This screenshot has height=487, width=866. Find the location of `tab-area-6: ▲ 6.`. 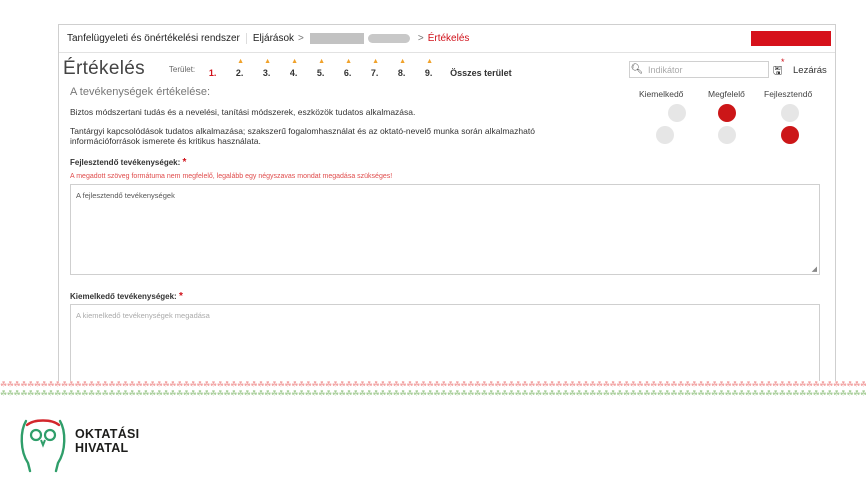

tab-area-6: ▲ 6. is located at coordinates (347, 68).